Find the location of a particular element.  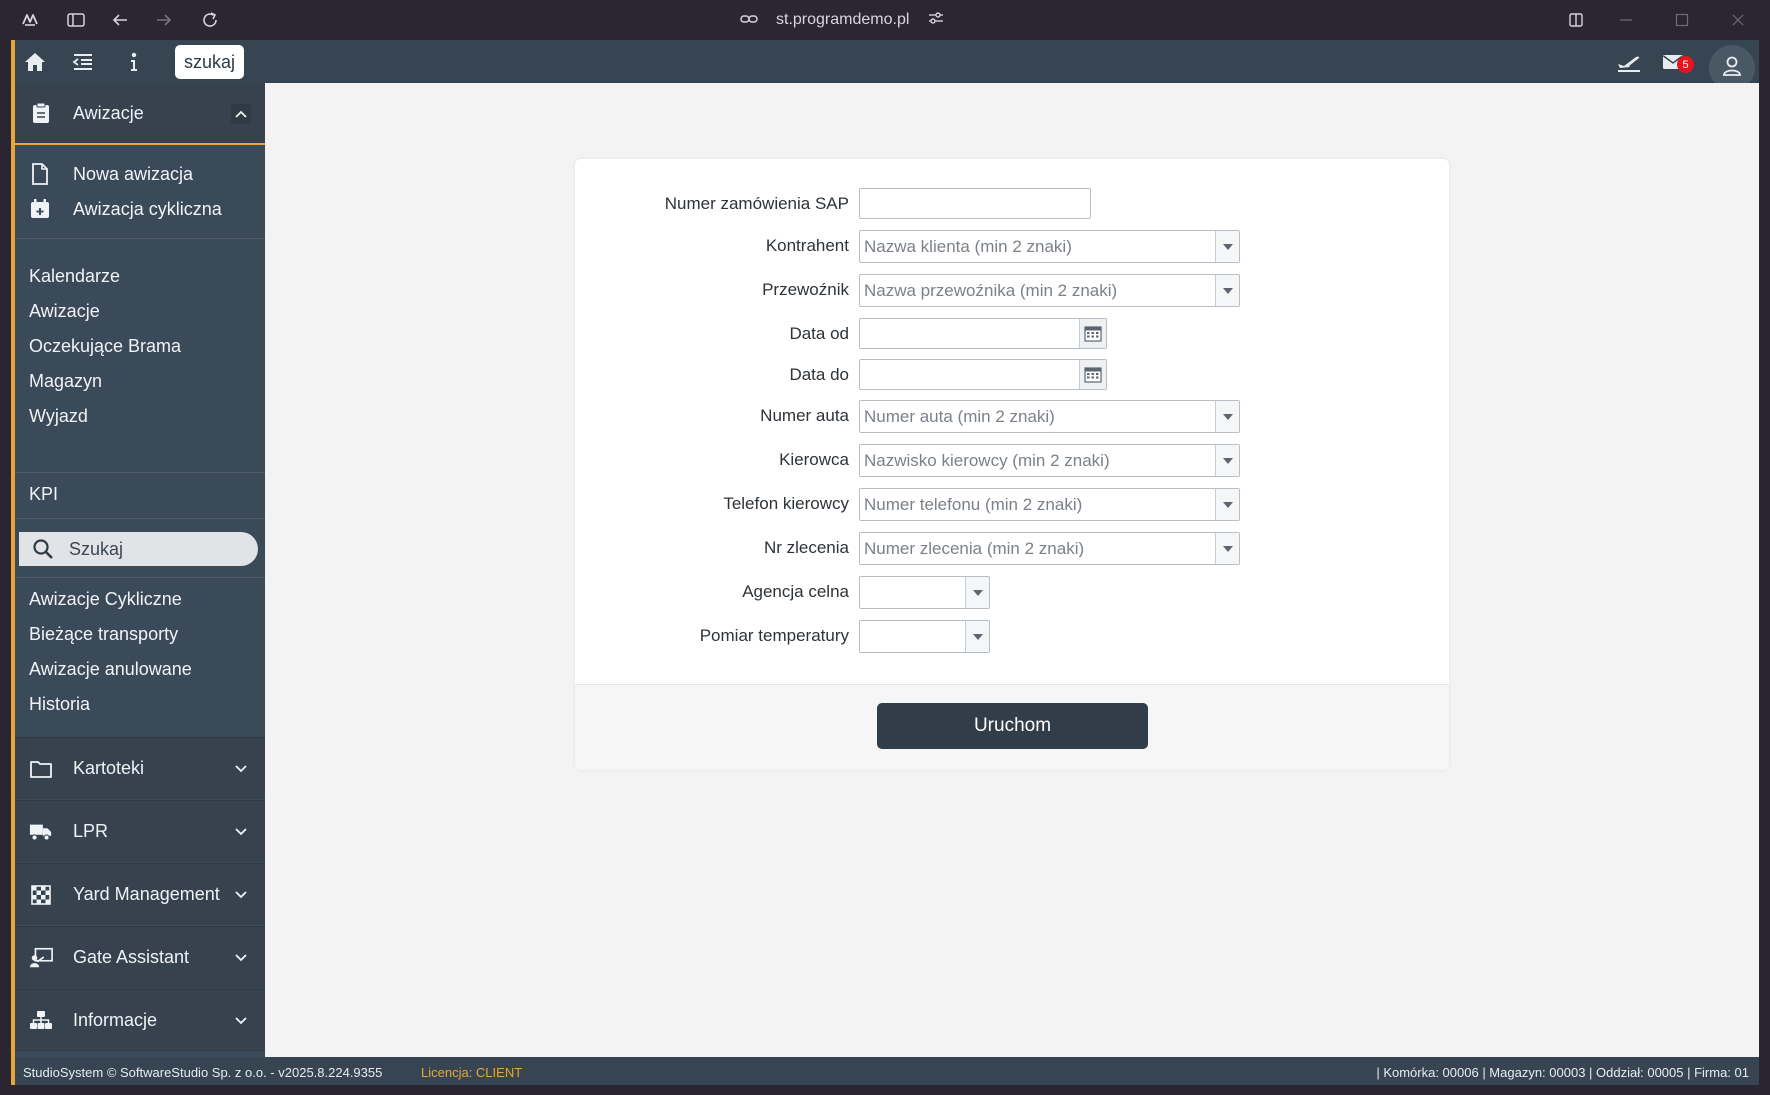

sidebar-item-nowa-awizacja: Nowa awizacja is located at coordinates (111, 174).